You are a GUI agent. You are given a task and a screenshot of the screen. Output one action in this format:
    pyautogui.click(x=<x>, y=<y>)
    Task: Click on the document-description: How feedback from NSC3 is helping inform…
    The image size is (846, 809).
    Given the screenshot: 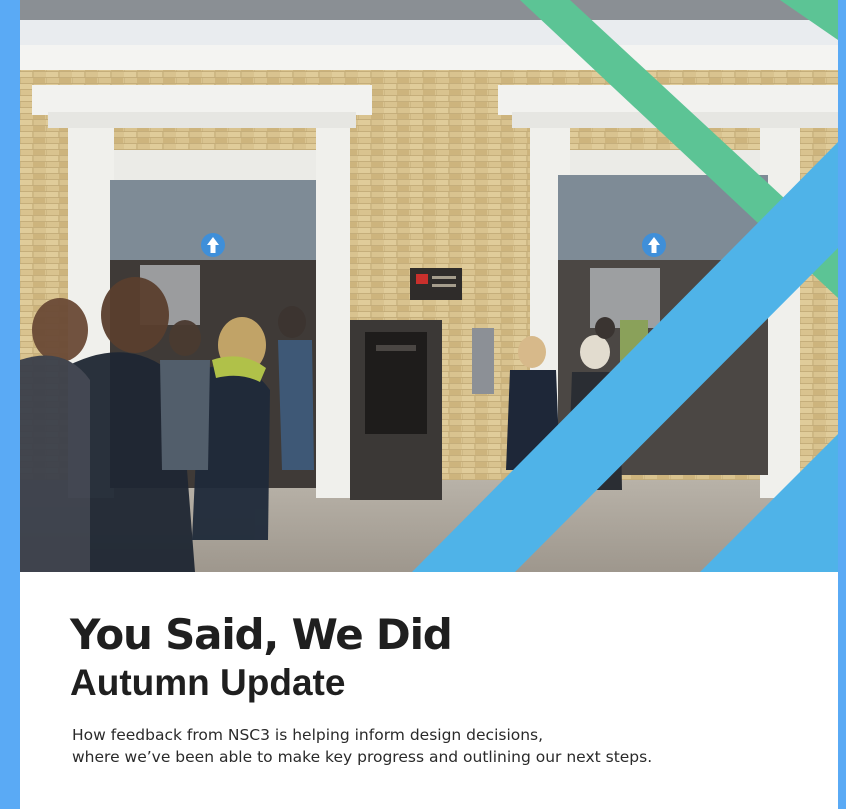 What is the action you would take?
    pyautogui.click(x=441, y=746)
    